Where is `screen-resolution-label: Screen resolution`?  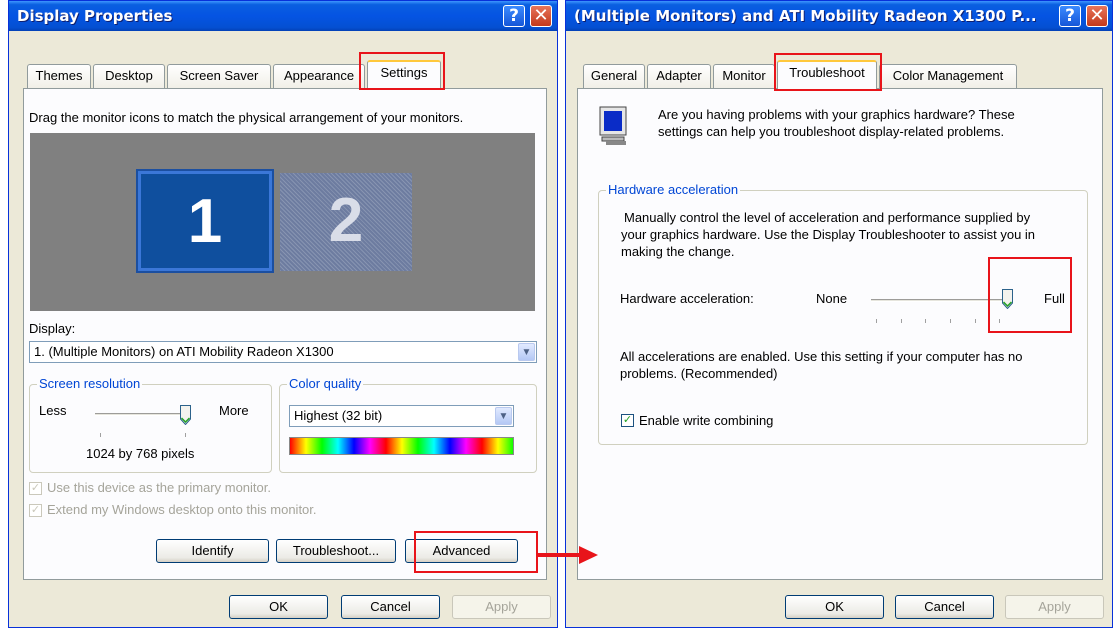 screen-resolution-label: Screen resolution is located at coordinates (90, 384).